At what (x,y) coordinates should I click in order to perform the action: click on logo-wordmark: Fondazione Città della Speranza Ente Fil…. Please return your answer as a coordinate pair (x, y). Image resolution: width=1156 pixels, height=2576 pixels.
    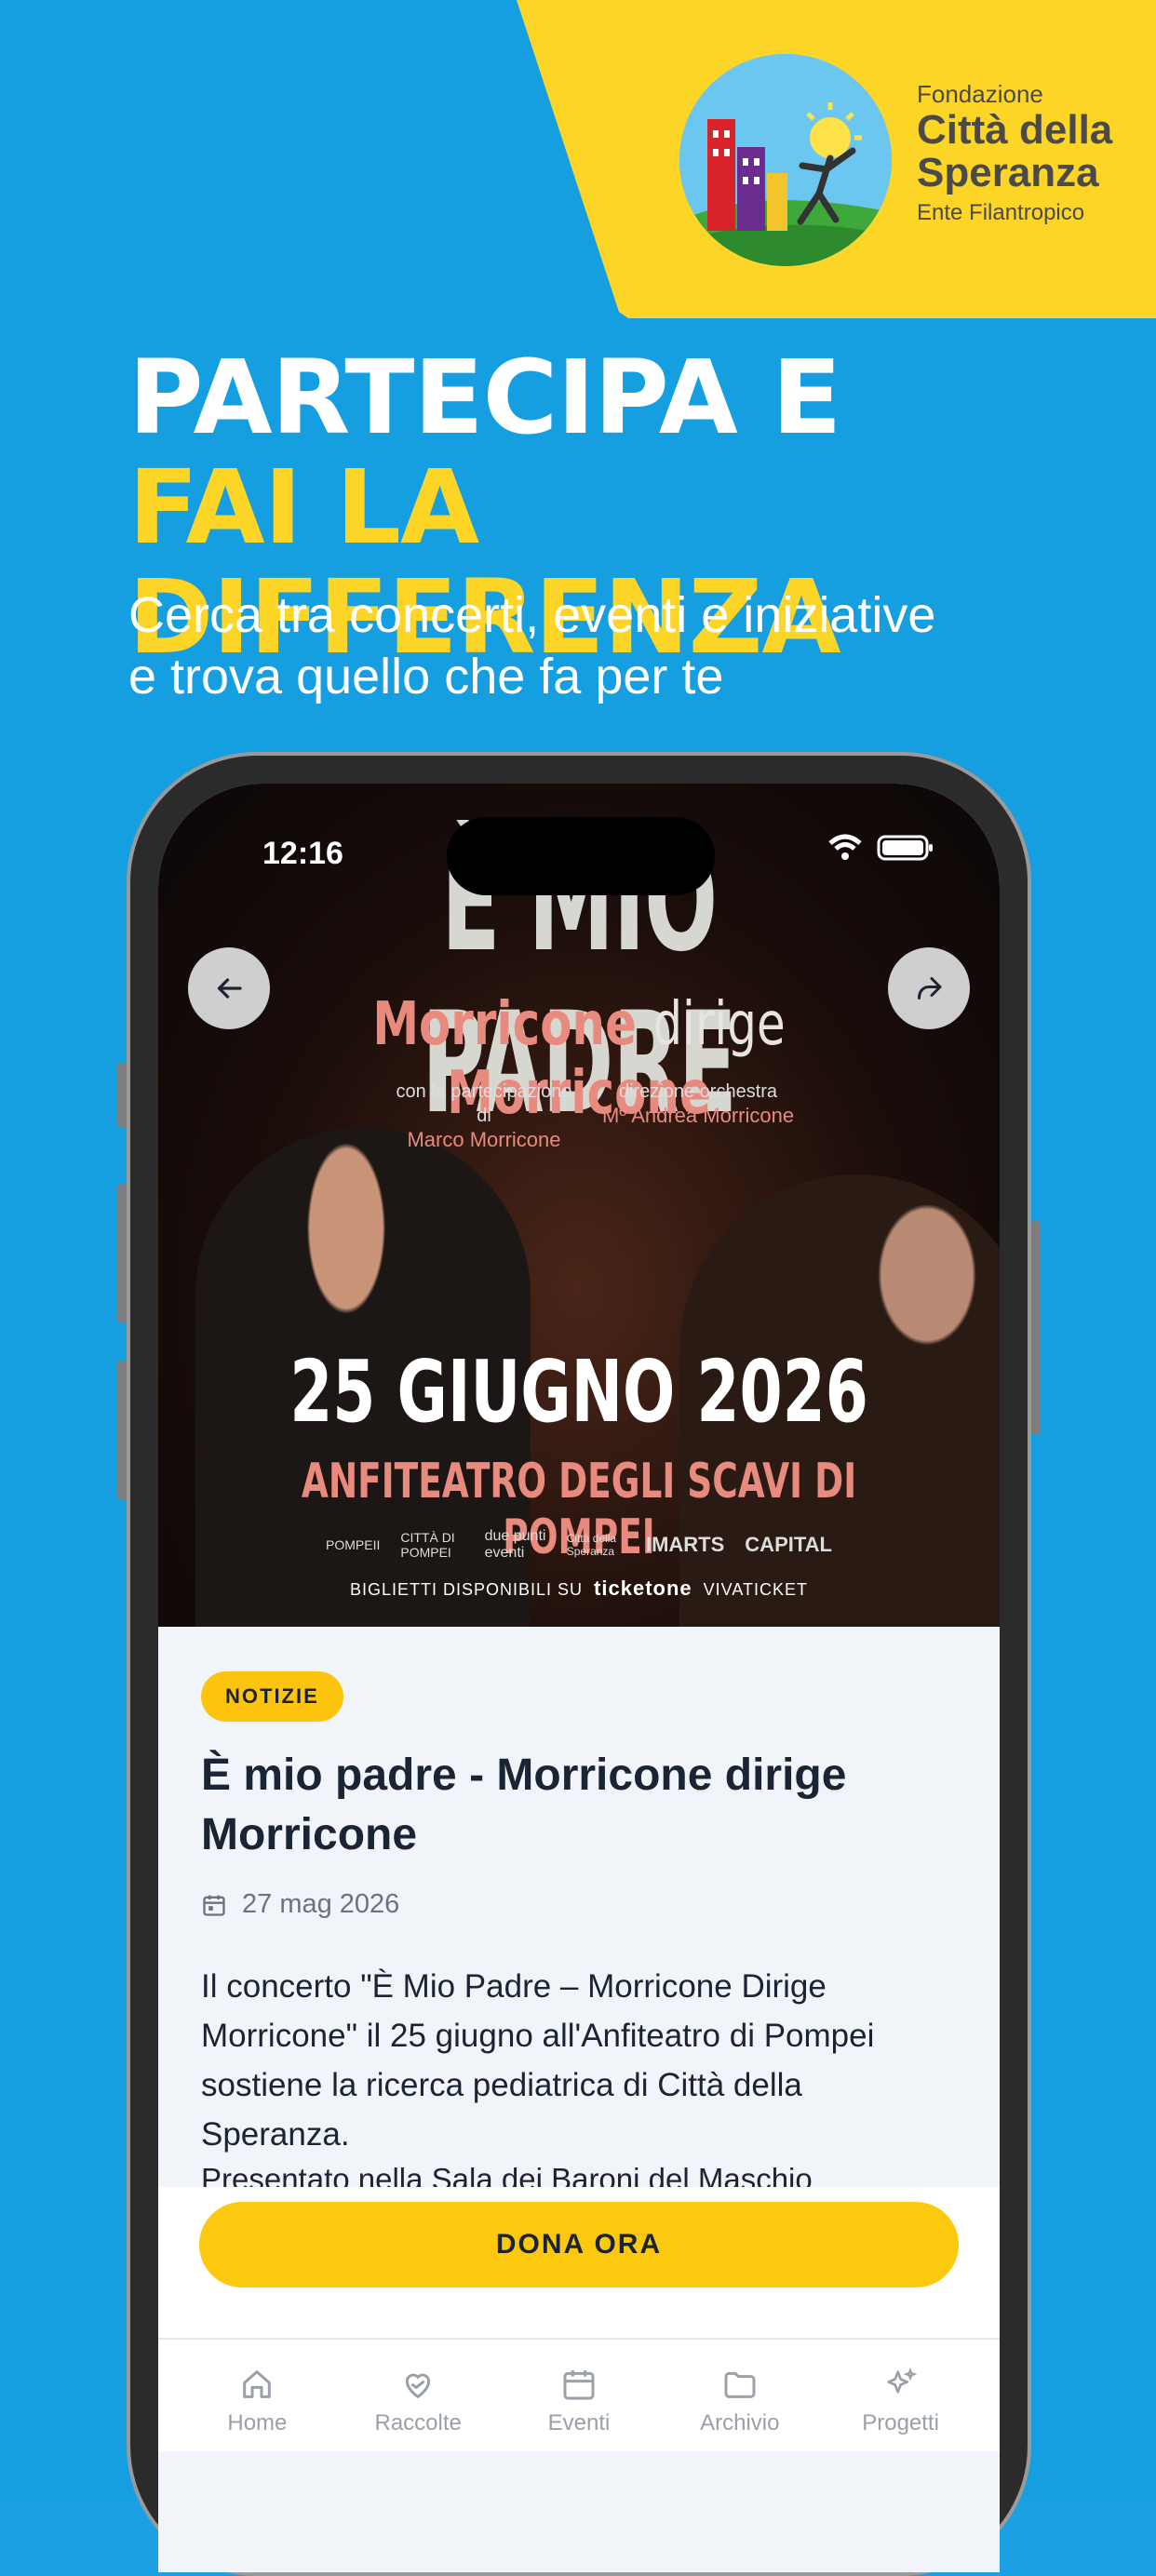
    Looking at the image, I should click on (1014, 153).